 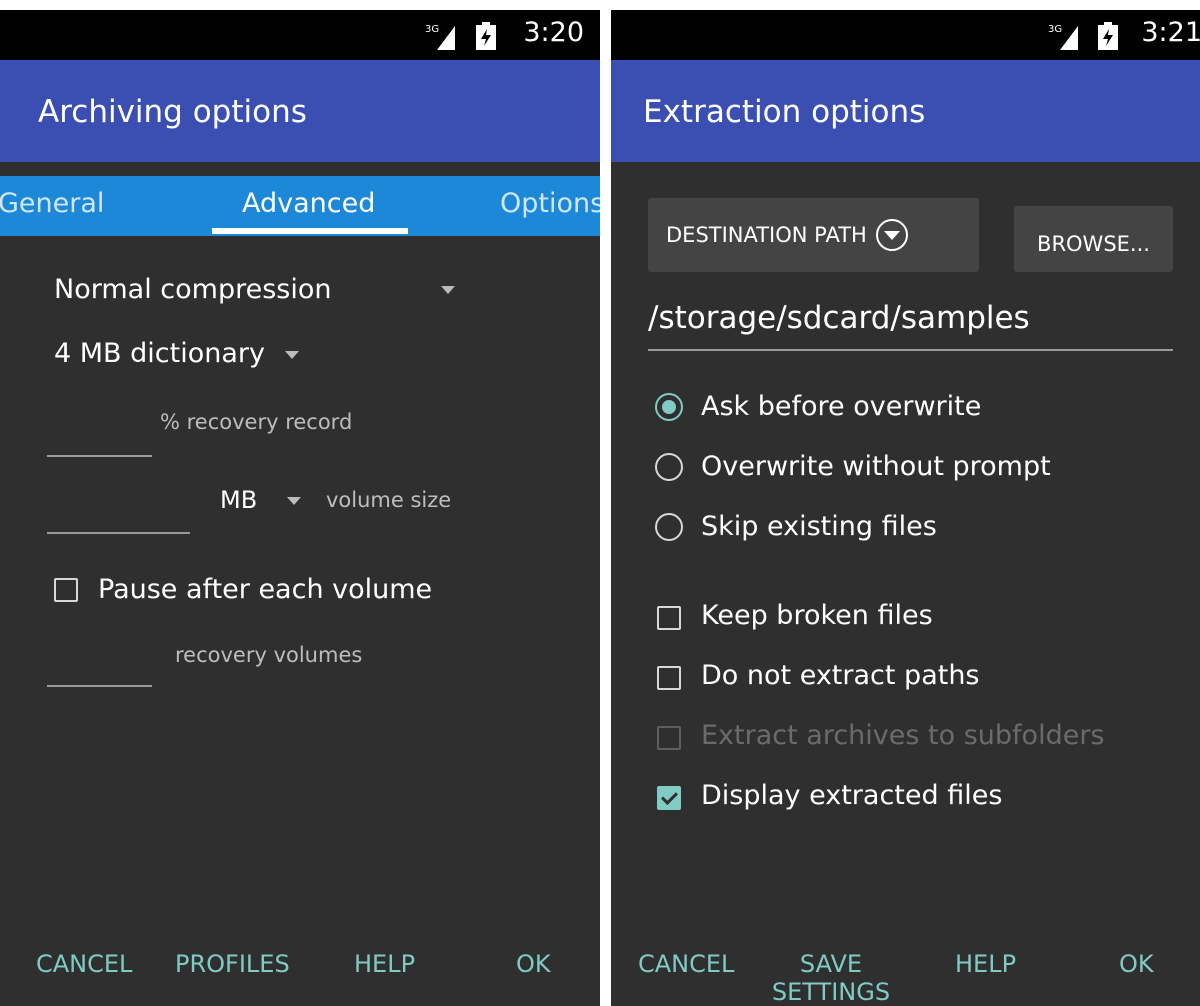 I want to click on app-bar: Archiving options, so click(x=300, y=111).